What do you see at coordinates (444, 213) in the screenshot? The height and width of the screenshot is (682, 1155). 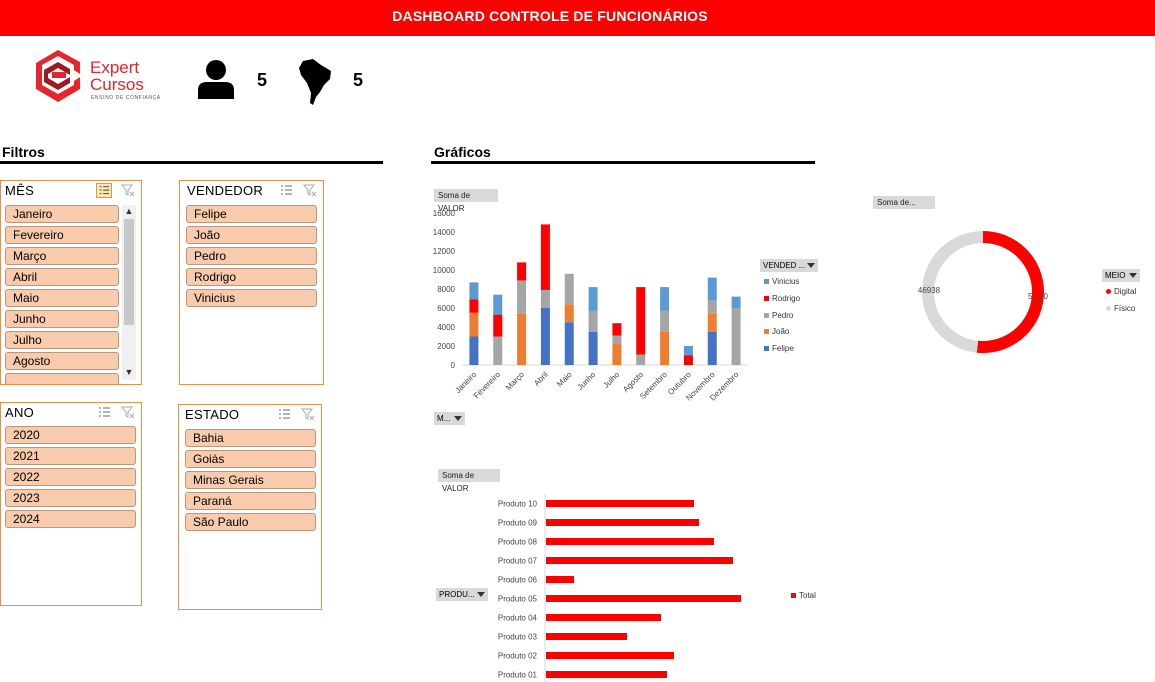 I see `y-tick-label: 16000` at bounding box center [444, 213].